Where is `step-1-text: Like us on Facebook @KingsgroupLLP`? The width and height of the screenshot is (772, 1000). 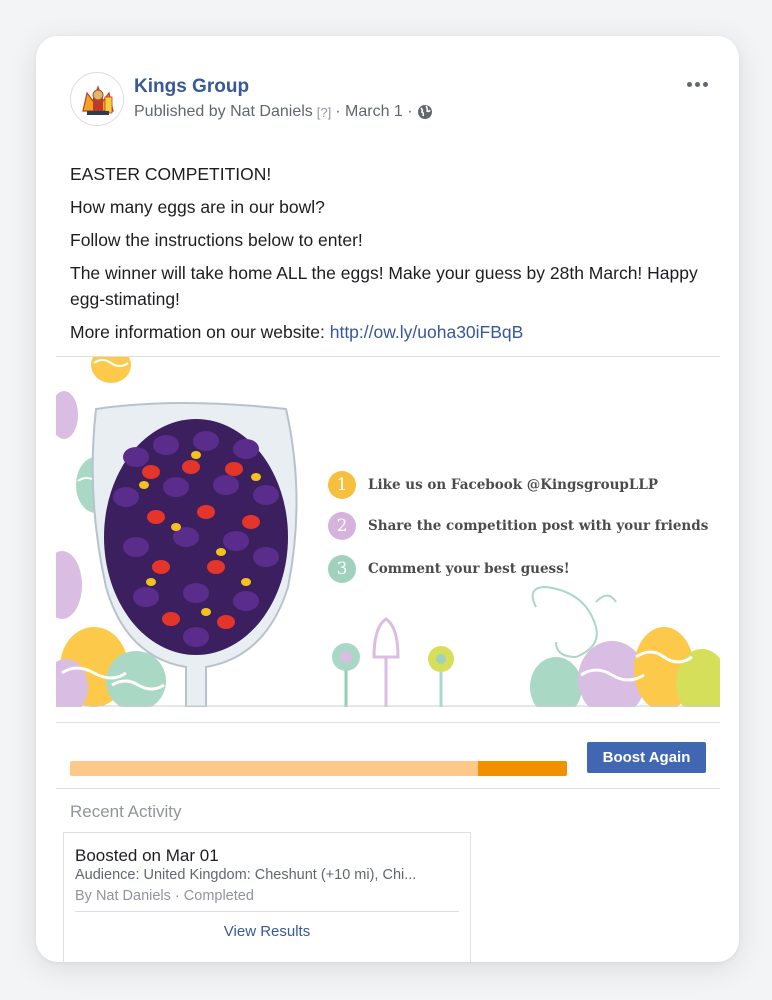
step-1-text: Like us on Facebook @KingsgroupLLP is located at coordinates (513, 485).